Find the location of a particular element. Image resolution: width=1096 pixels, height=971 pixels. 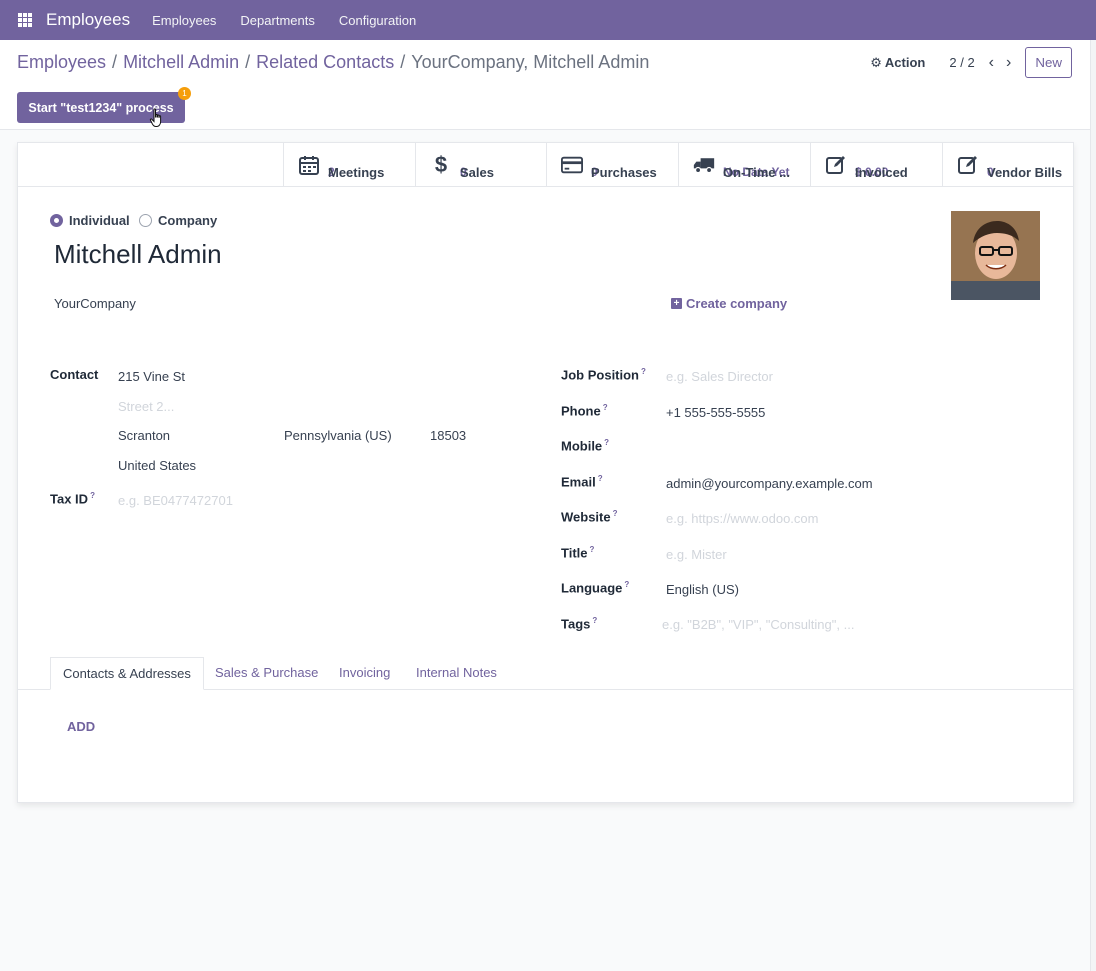

title-label-text: Title is located at coordinates (574, 553).